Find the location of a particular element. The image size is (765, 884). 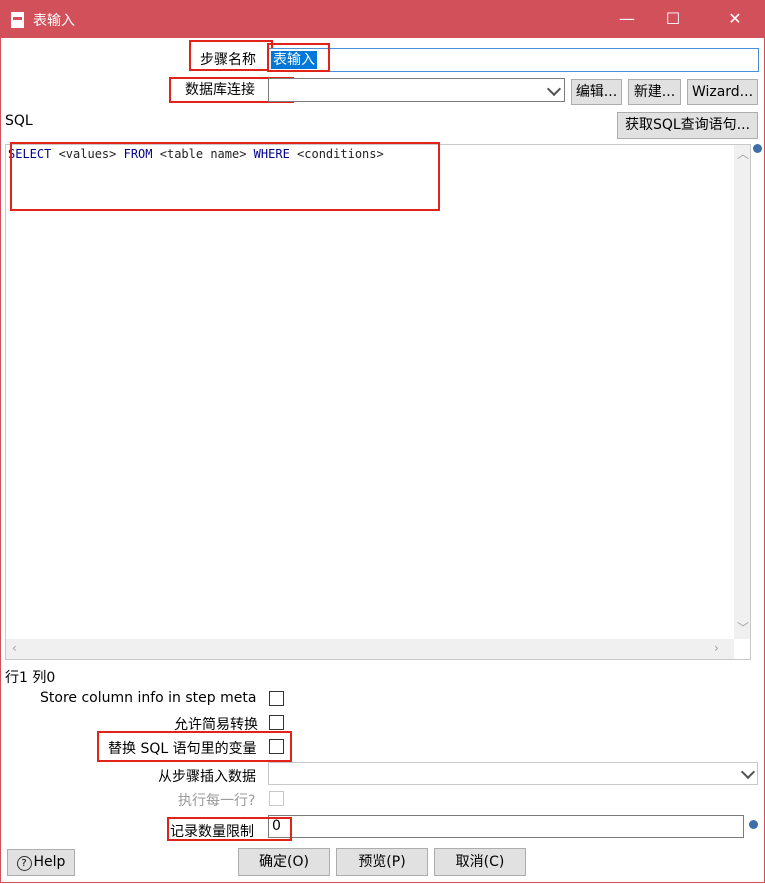

scroll-right-icon: › is located at coordinates (716, 648).